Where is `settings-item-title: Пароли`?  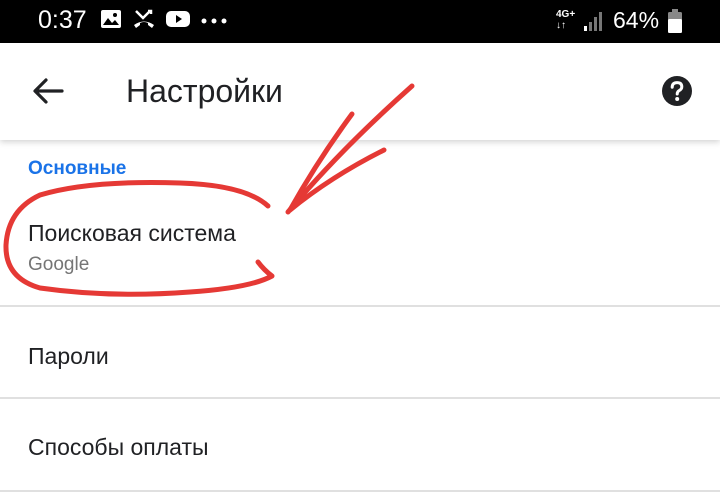 settings-item-title: Пароли is located at coordinates (68, 356).